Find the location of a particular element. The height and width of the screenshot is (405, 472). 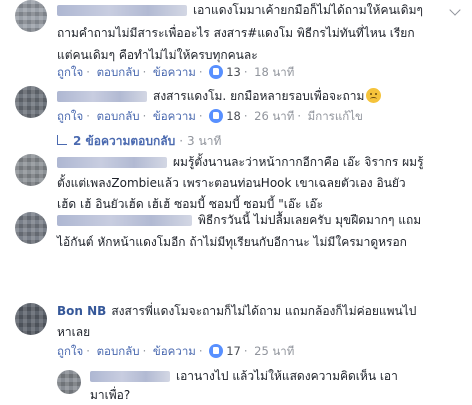

sad-face-icon is located at coordinates (374, 95).